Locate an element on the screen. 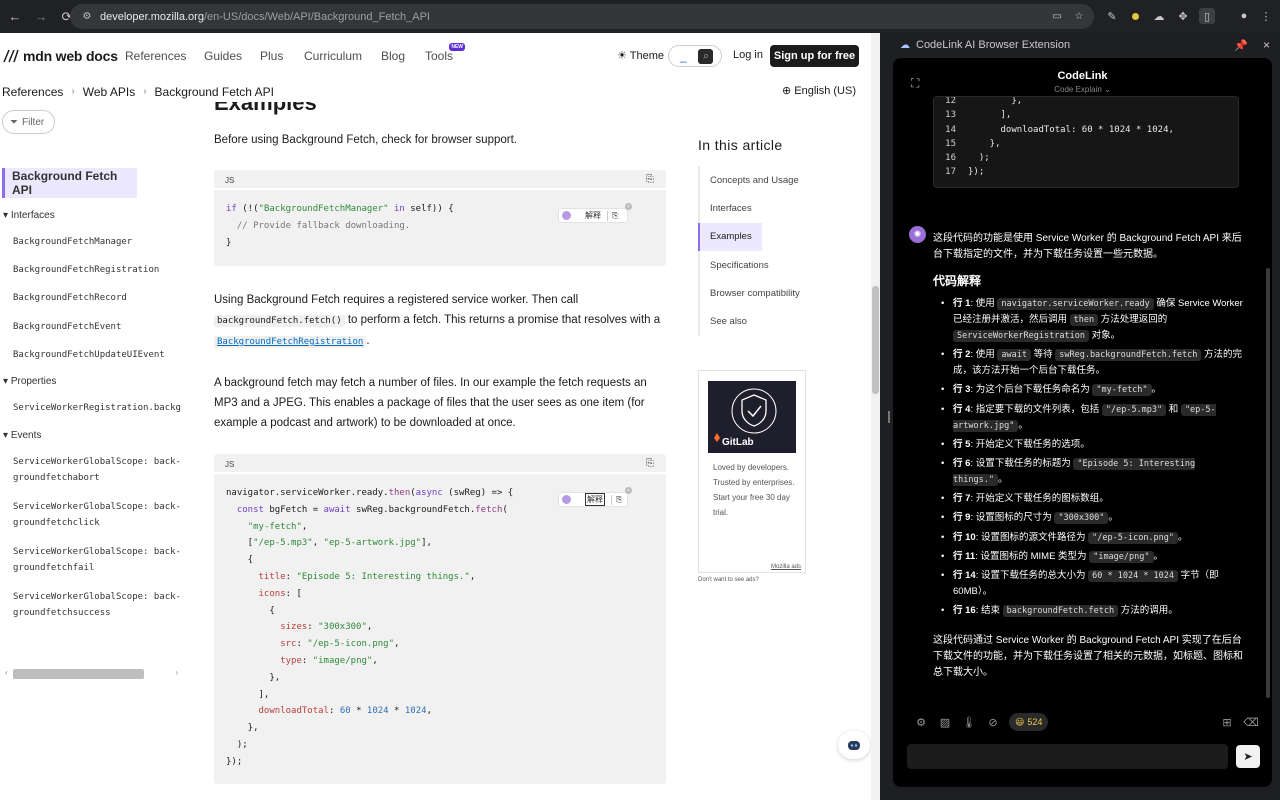  back-icon: ← is located at coordinates (15, 17).